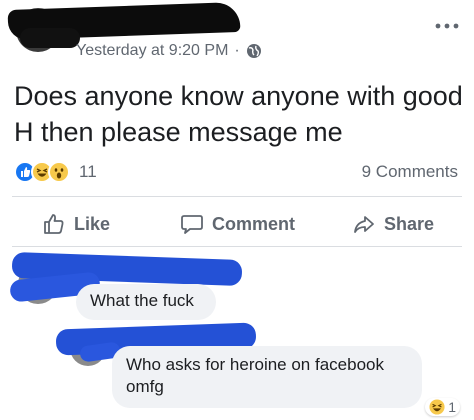 The width and height of the screenshot is (474, 420). What do you see at coordinates (254, 51) in the screenshot?
I see `globe-icon` at bounding box center [254, 51].